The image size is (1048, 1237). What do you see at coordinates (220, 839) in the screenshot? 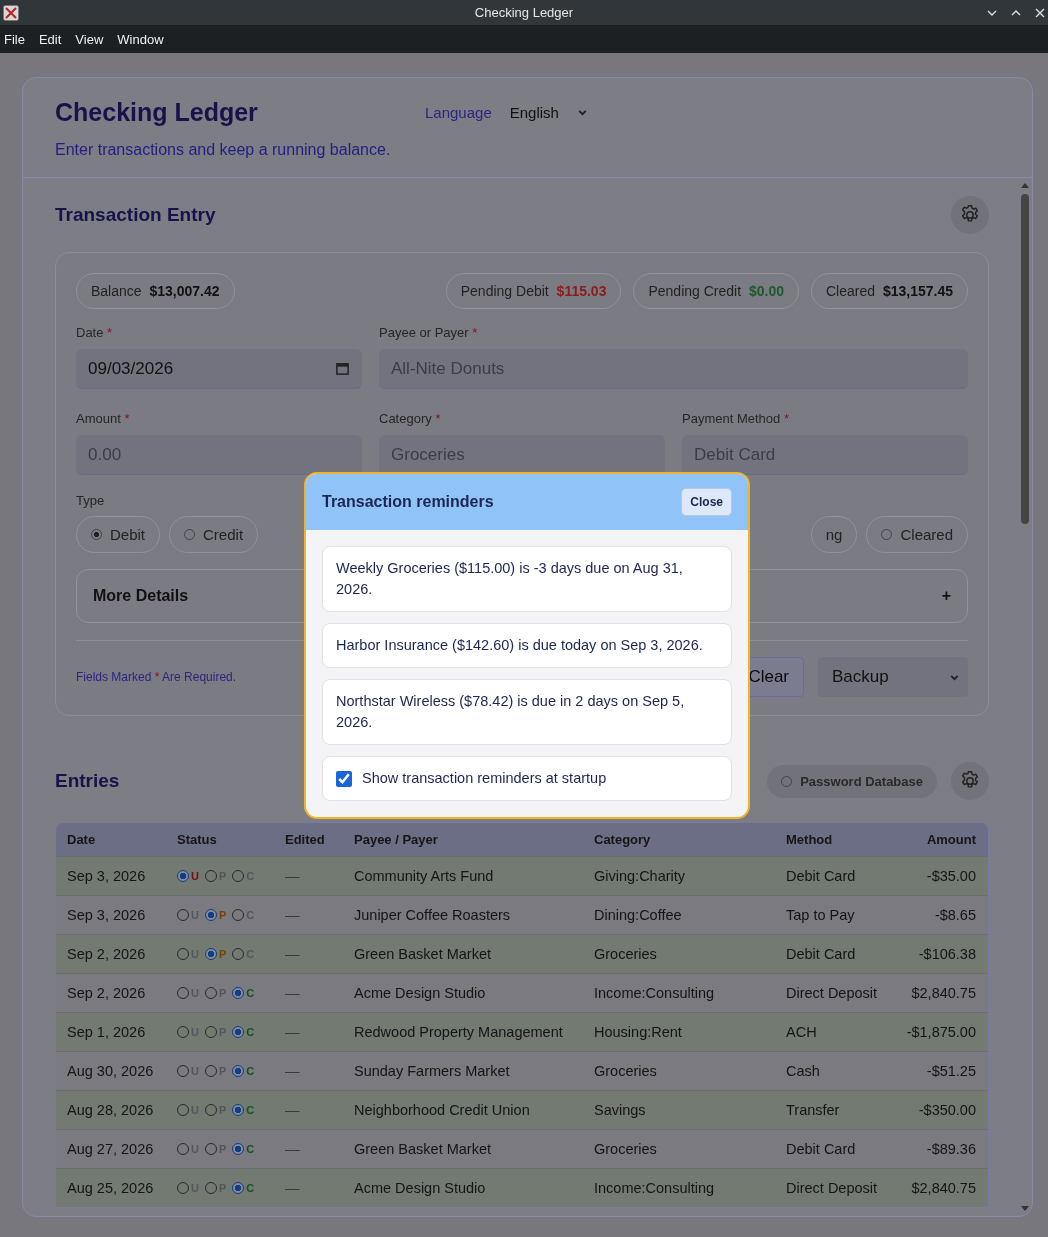
I see `column-header: Status` at bounding box center [220, 839].